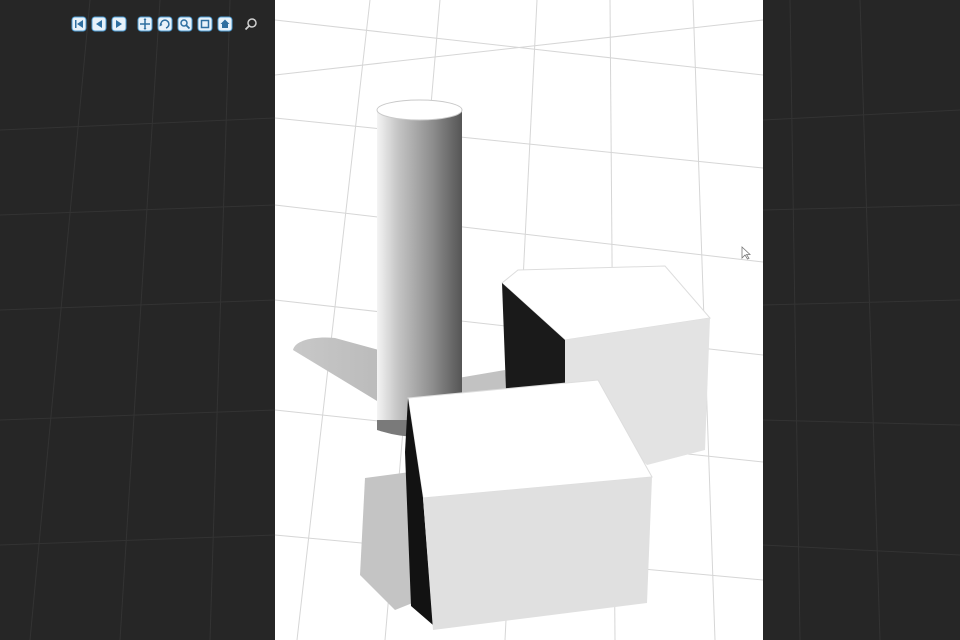 Image resolution: width=960 pixels, height=640 pixels. What do you see at coordinates (746, 253) in the screenshot?
I see `mouse-cursor-icon` at bounding box center [746, 253].